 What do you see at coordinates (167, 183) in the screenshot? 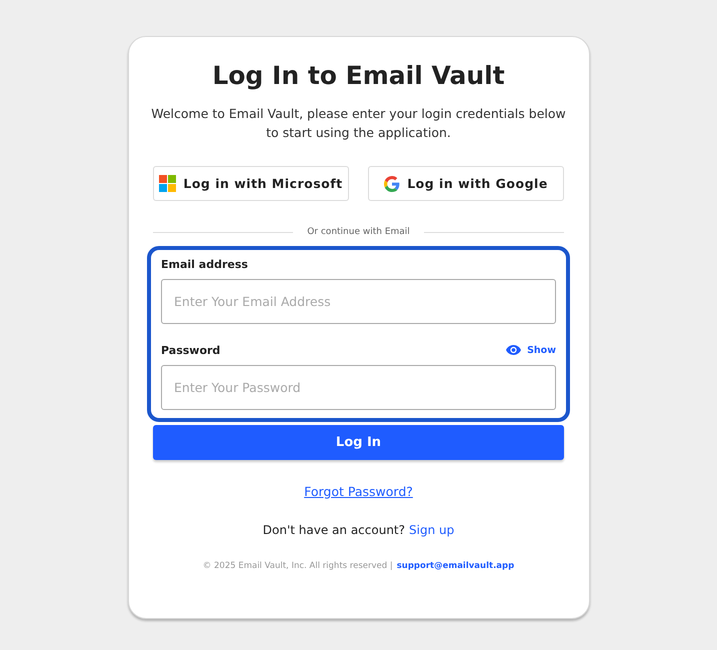
I see `four-squares-icon` at bounding box center [167, 183].